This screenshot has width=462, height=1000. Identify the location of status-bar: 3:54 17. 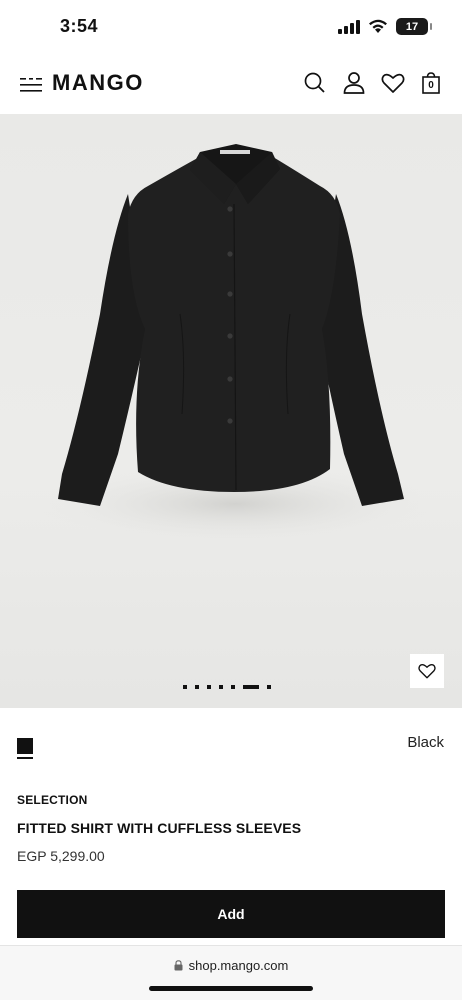
(231, 28).